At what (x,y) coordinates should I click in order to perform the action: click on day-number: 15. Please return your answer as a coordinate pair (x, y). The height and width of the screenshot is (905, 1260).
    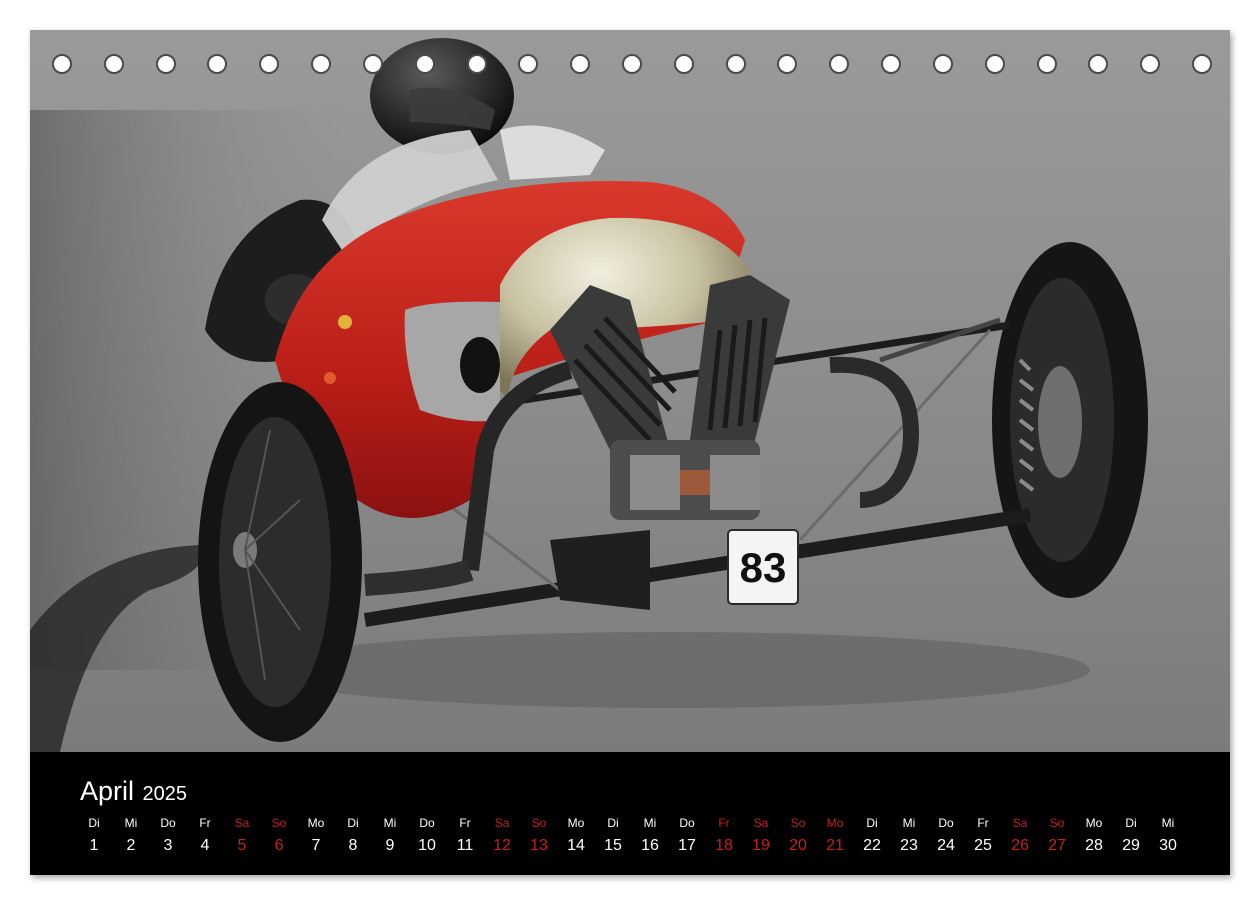
    Looking at the image, I should click on (613, 845).